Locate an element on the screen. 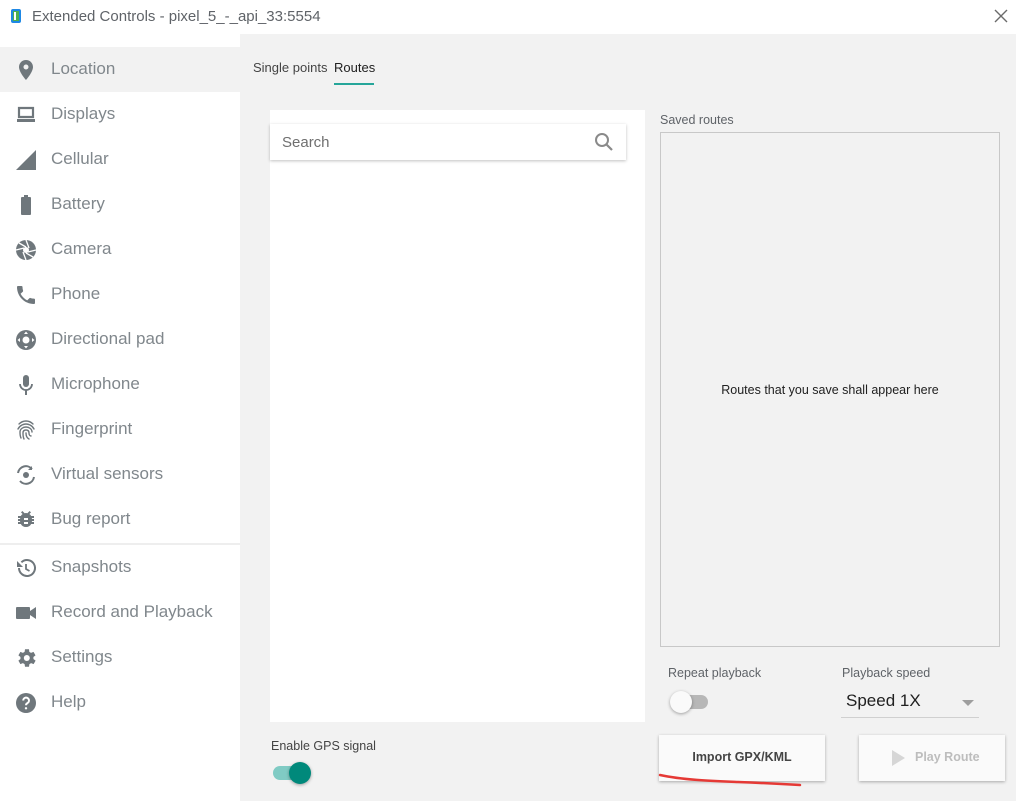  saved-routes-empty-text: Routes that you save shall appear here is located at coordinates (830, 390).